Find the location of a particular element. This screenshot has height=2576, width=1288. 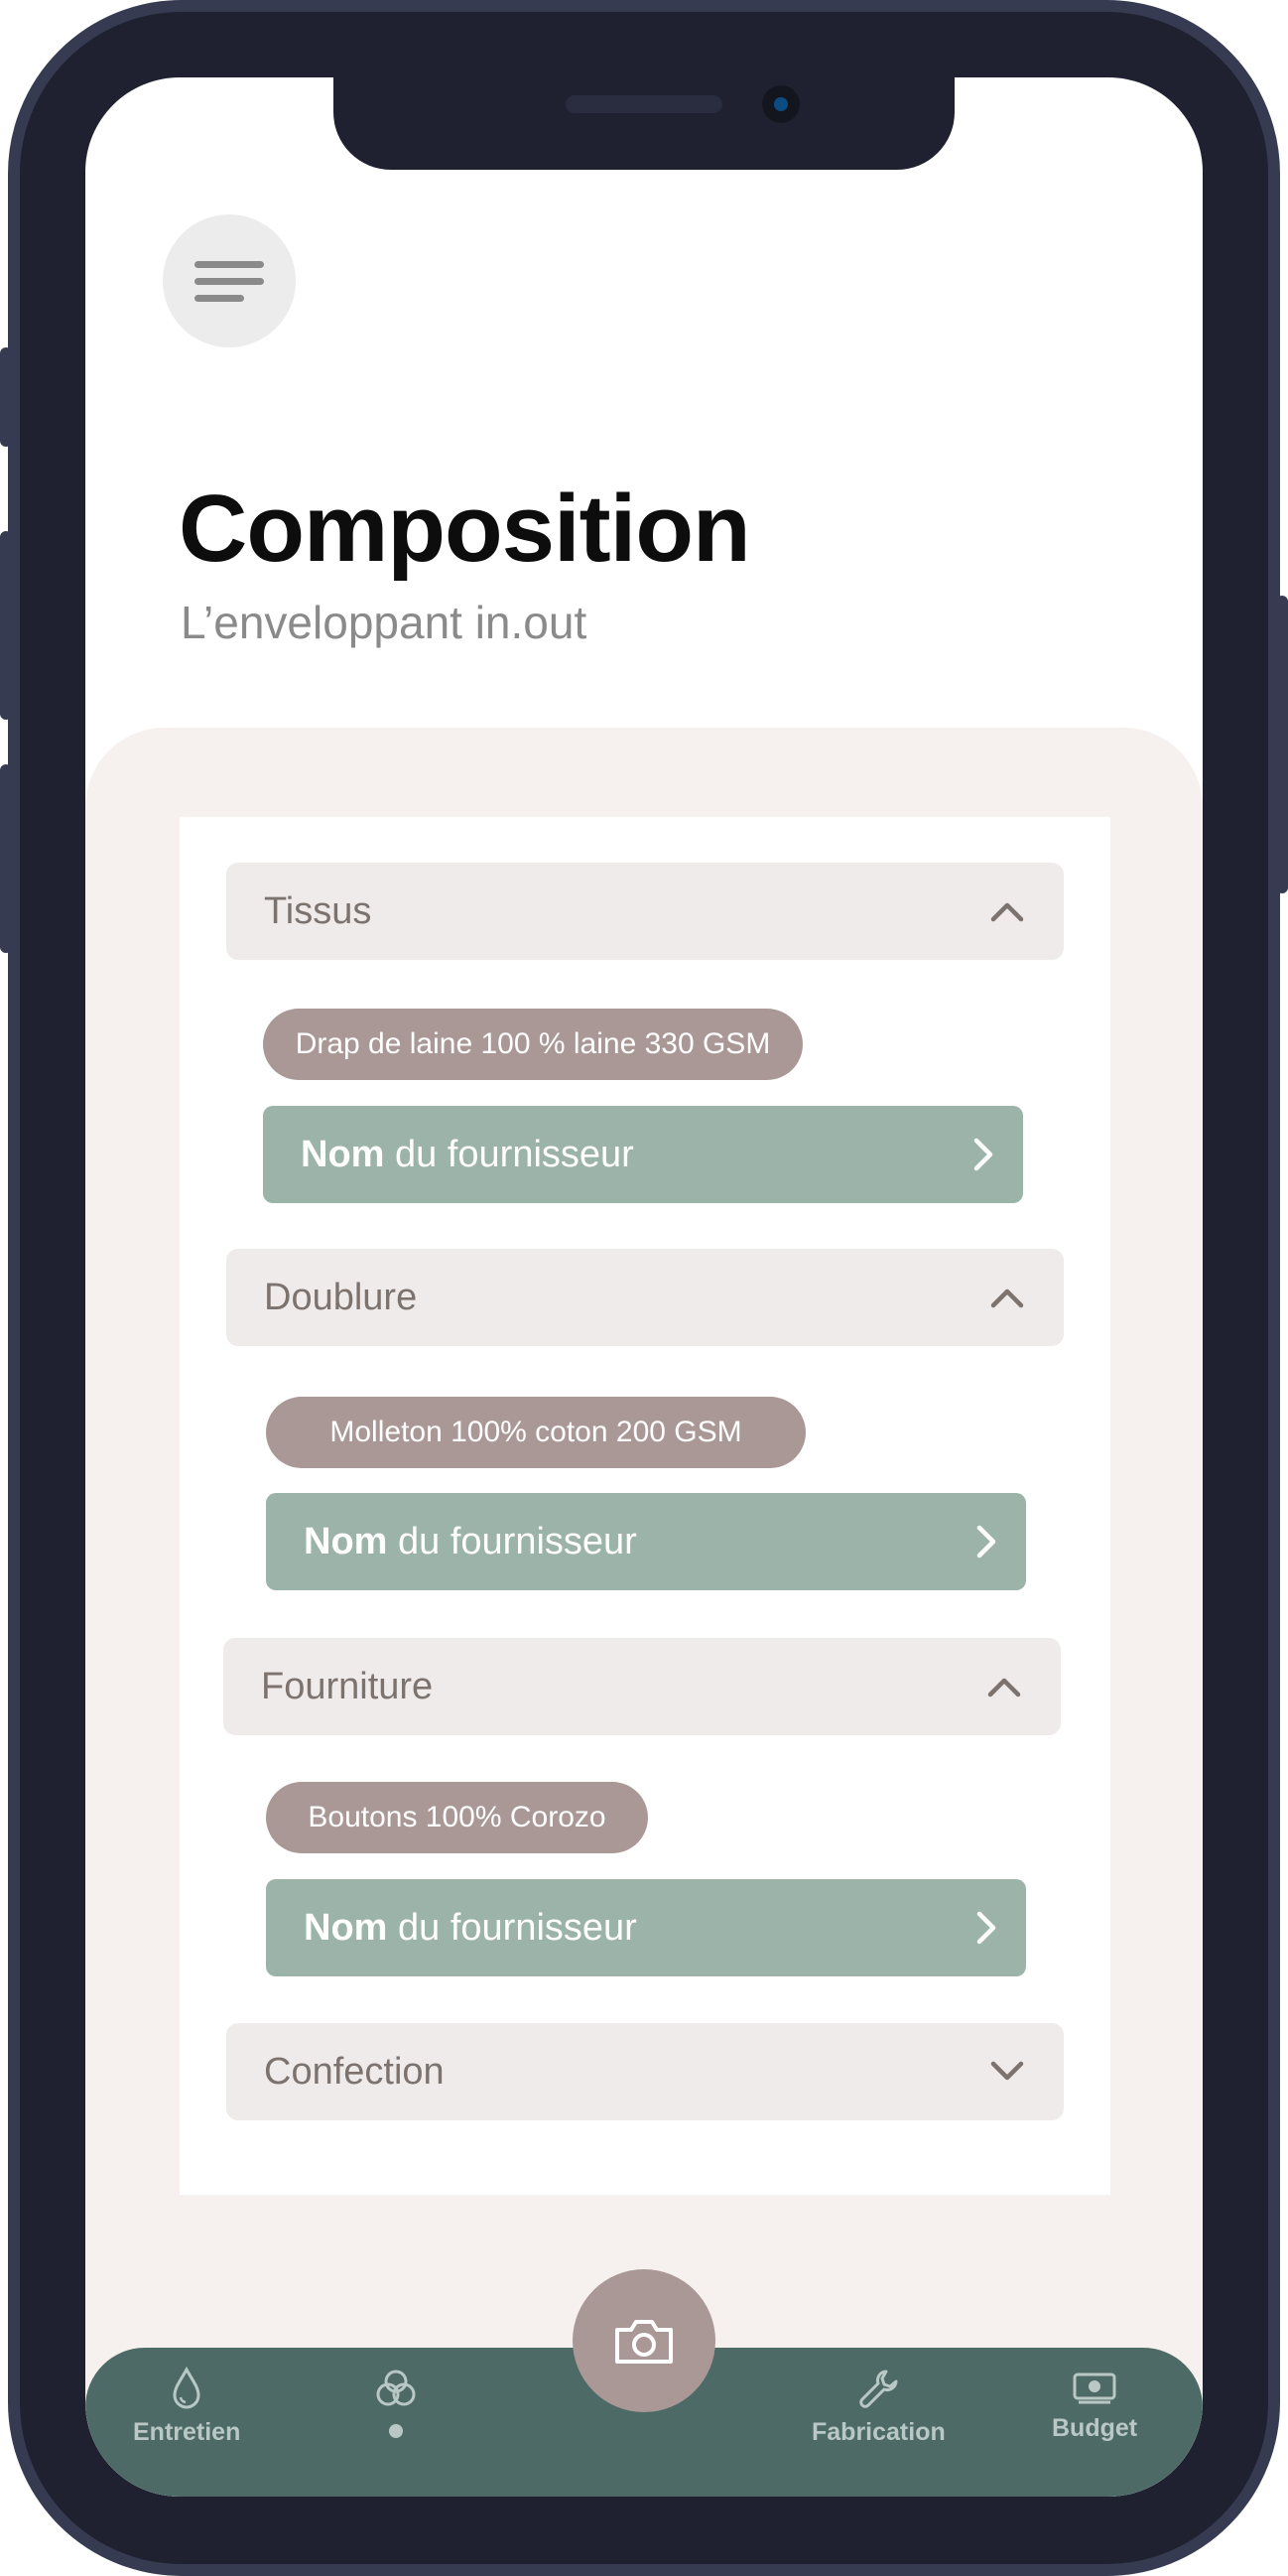

section-label: Doublure is located at coordinates (341, 1297).